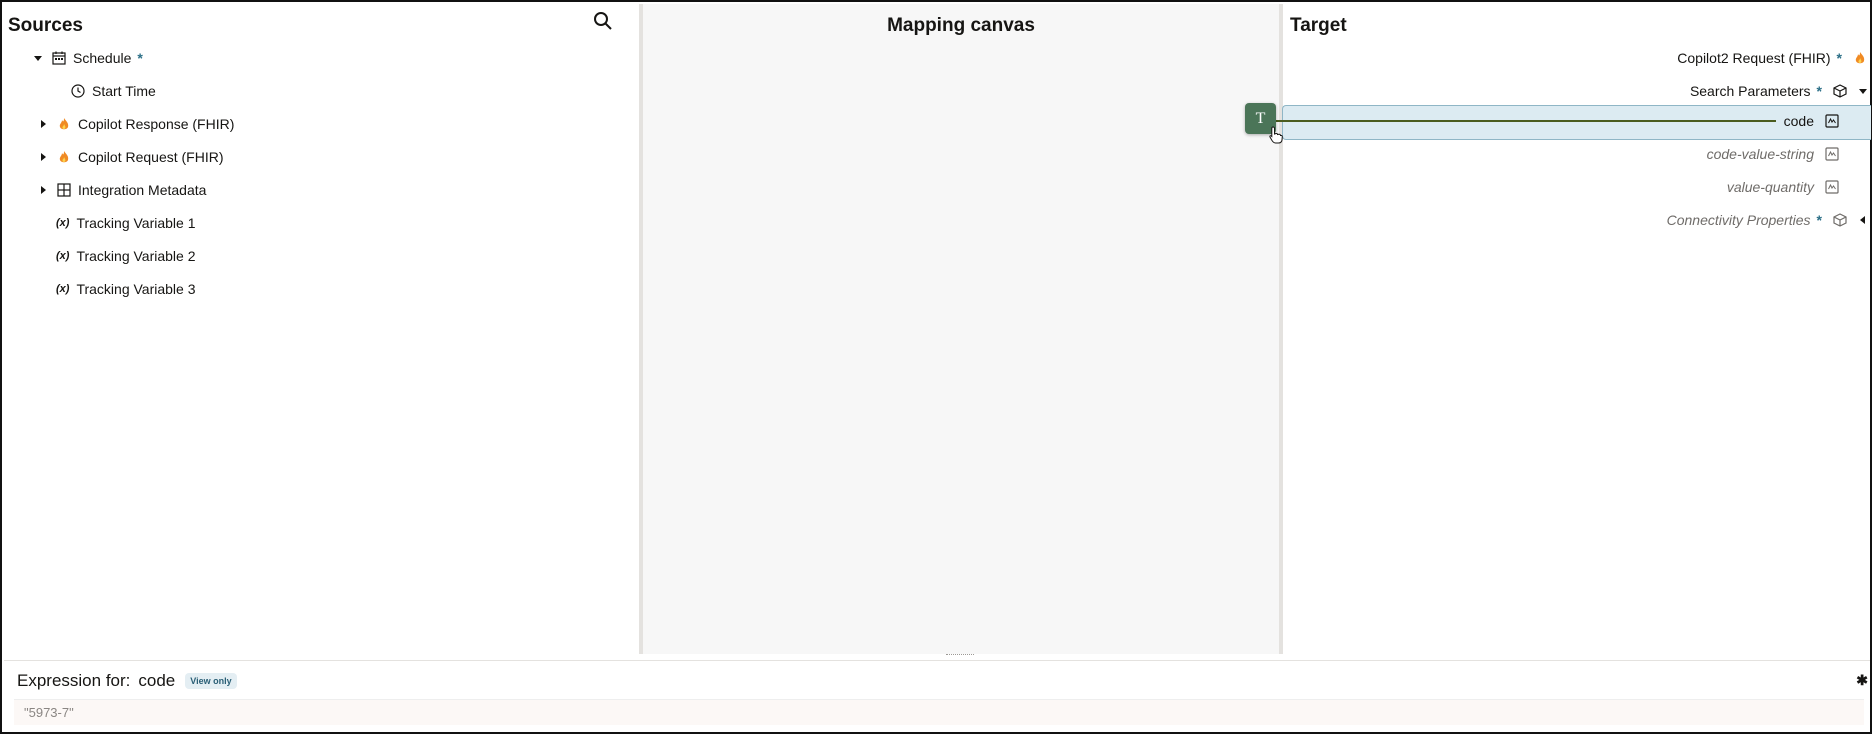 The width and height of the screenshot is (1872, 734). Describe the element at coordinates (211, 681) in the screenshot. I see `view-only-badge: View only` at that location.